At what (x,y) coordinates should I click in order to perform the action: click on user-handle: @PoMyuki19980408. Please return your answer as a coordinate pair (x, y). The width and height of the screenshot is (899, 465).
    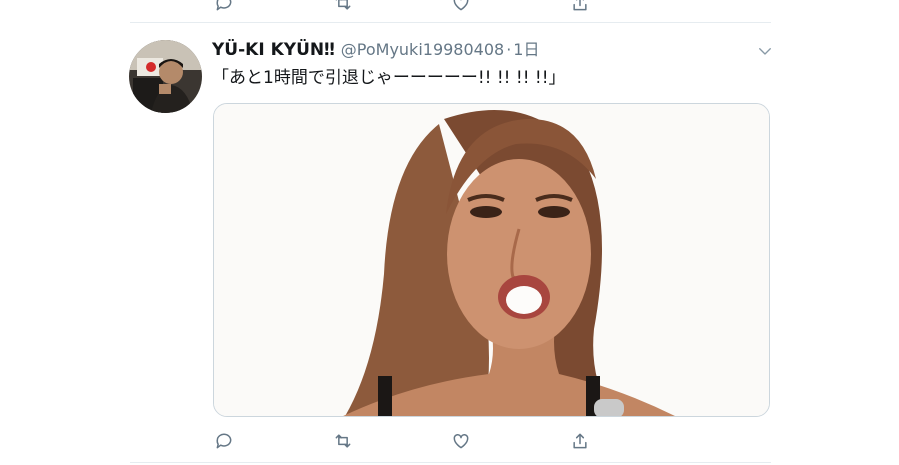
    Looking at the image, I should click on (422, 49).